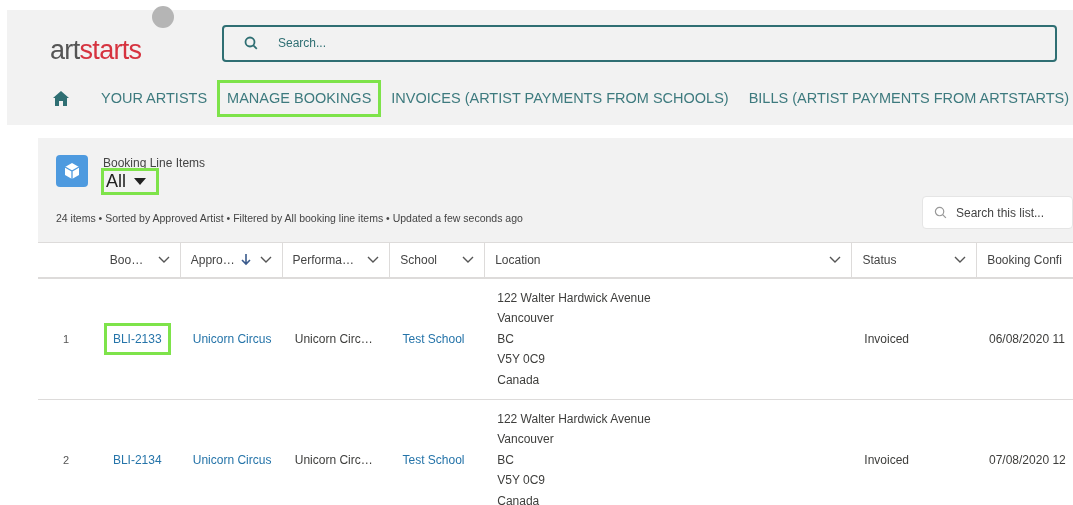 The height and width of the screenshot is (505, 1073). Describe the element at coordinates (130, 181) in the screenshot. I see `view-selector: All` at that location.